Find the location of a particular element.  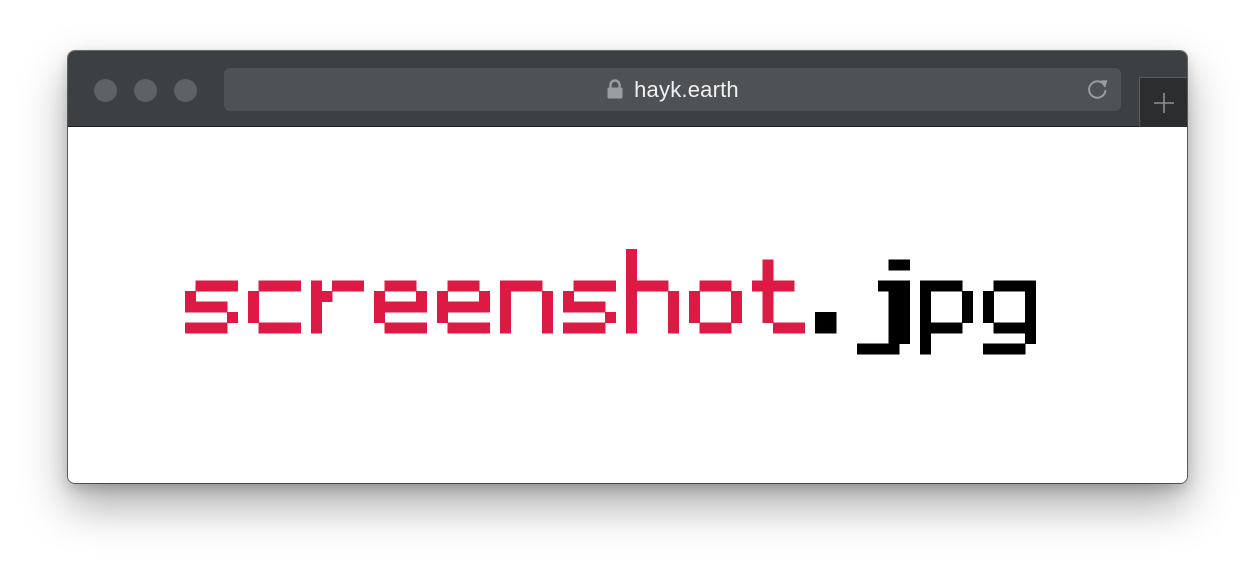

logo-extension is located at coordinates (925, 307).